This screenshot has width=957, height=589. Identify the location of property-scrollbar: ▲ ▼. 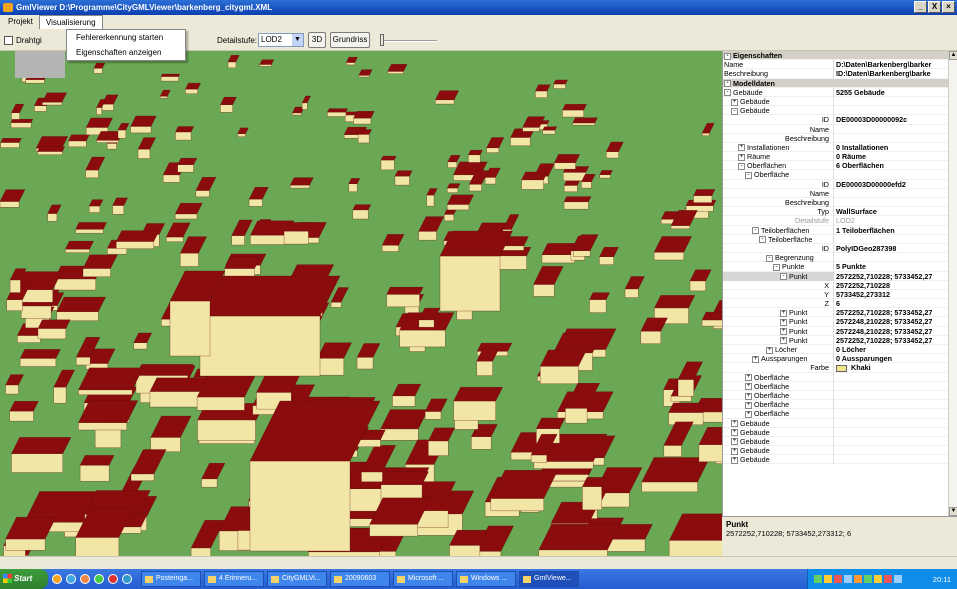
(952, 283).